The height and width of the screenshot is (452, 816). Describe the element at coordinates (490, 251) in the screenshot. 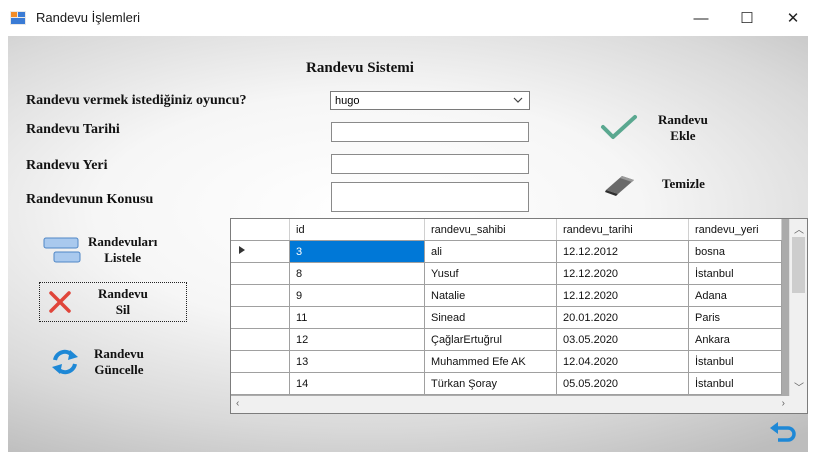

I see `table-cell: ali` at that location.